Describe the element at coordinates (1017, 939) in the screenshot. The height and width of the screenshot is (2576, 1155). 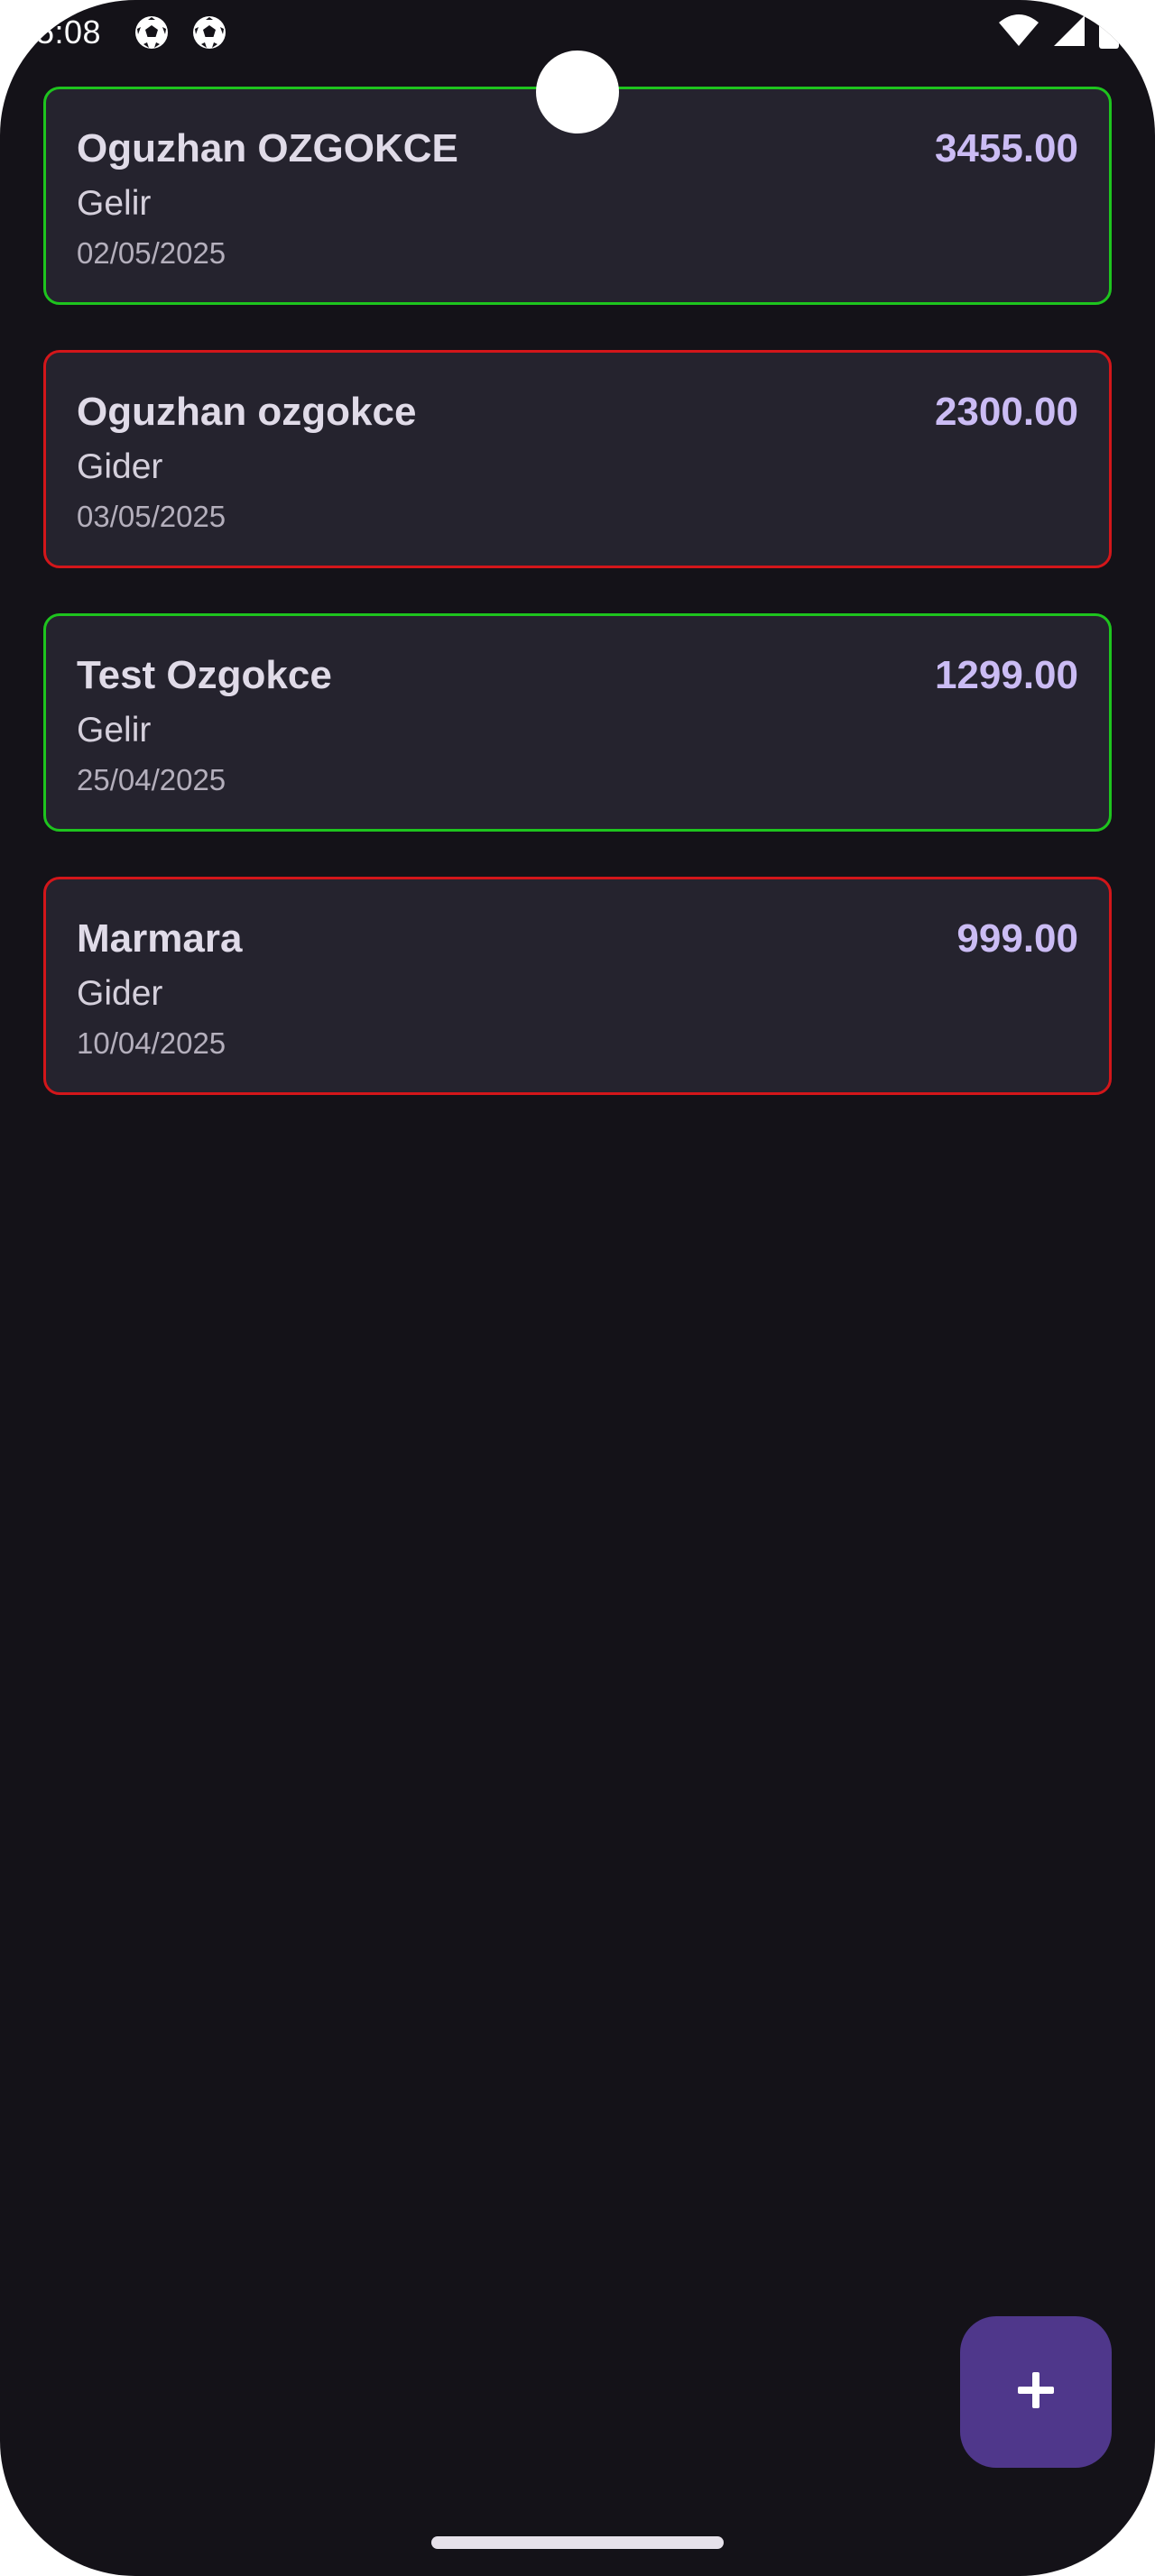
I see `transaction-amount: 999.00` at that location.